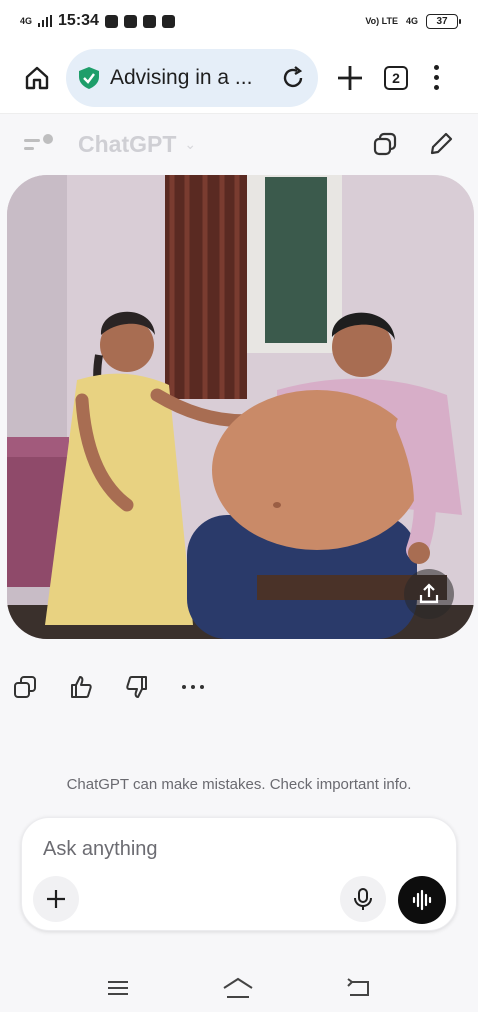  What do you see at coordinates (239, 144) in the screenshot?
I see `chat-header: ChatGPT ⌄` at bounding box center [239, 144].